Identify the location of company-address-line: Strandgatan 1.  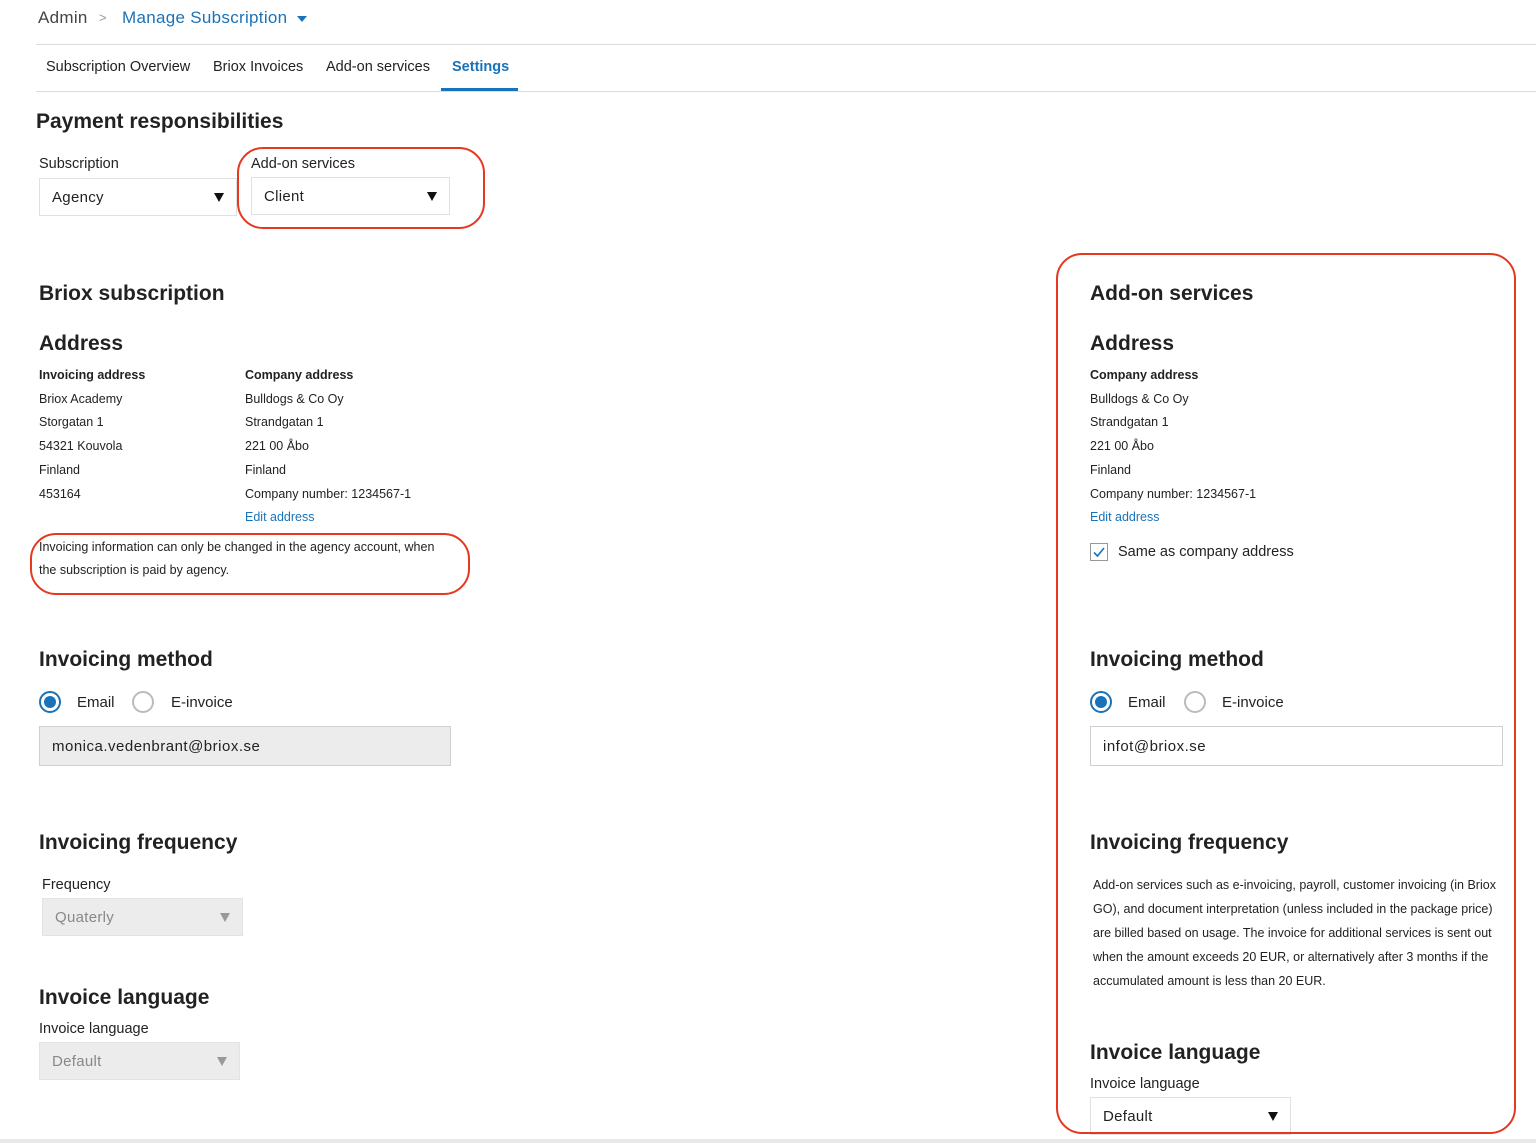
(284, 422).